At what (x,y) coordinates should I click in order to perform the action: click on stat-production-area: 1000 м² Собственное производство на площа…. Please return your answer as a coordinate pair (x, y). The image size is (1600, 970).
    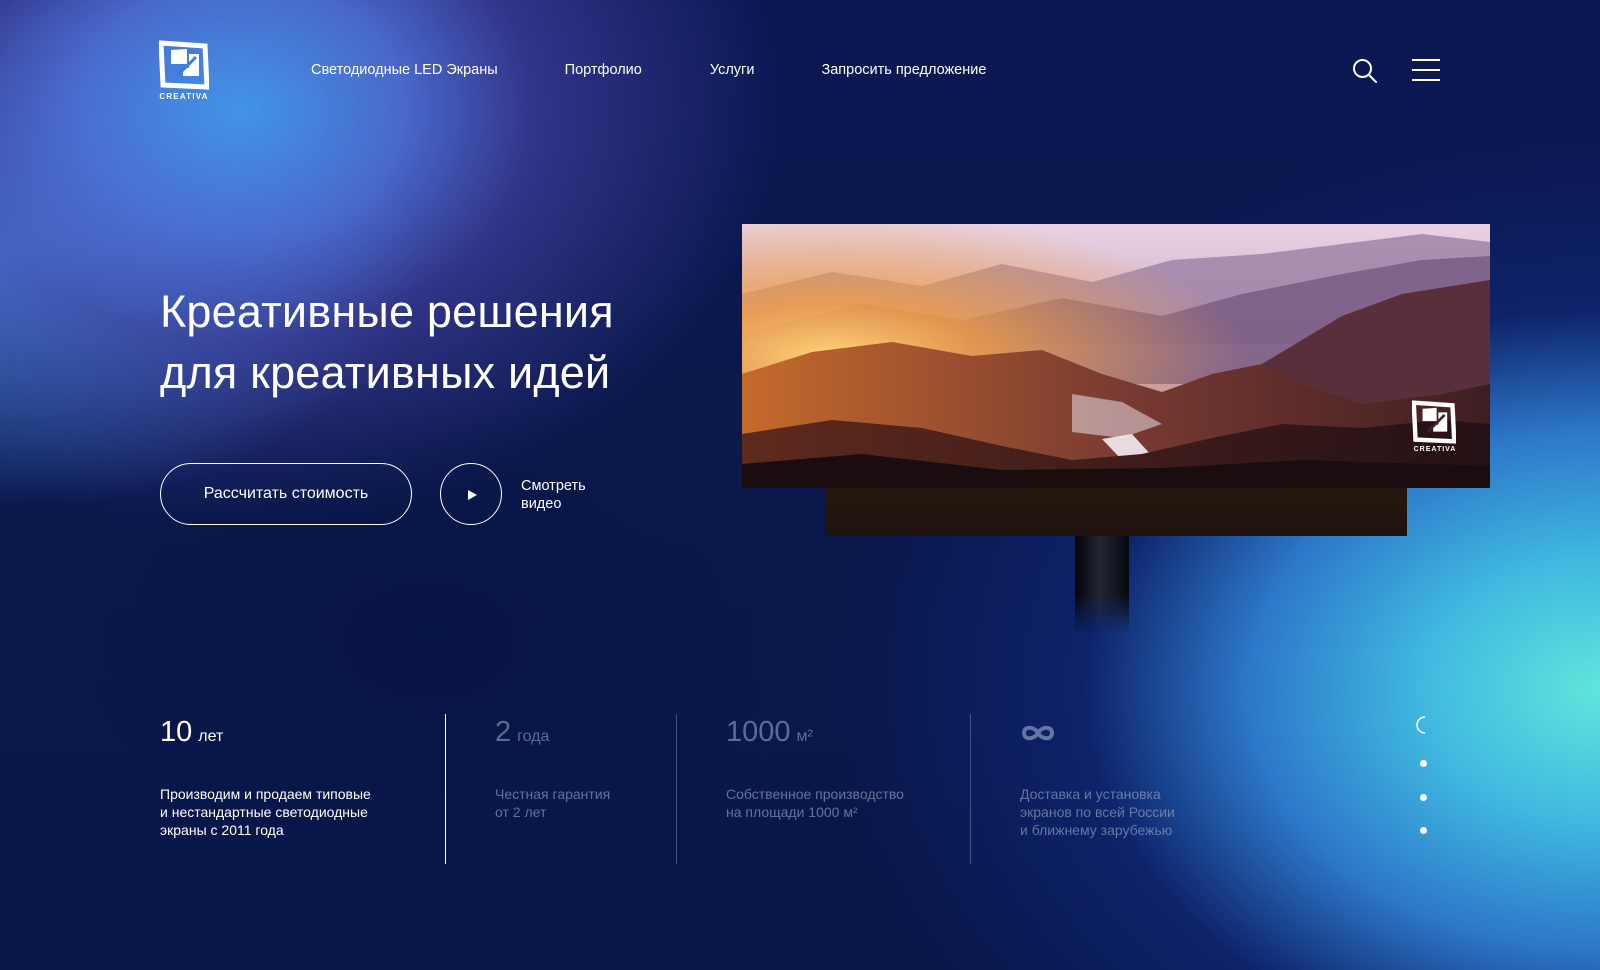
    Looking at the image, I should click on (815, 767).